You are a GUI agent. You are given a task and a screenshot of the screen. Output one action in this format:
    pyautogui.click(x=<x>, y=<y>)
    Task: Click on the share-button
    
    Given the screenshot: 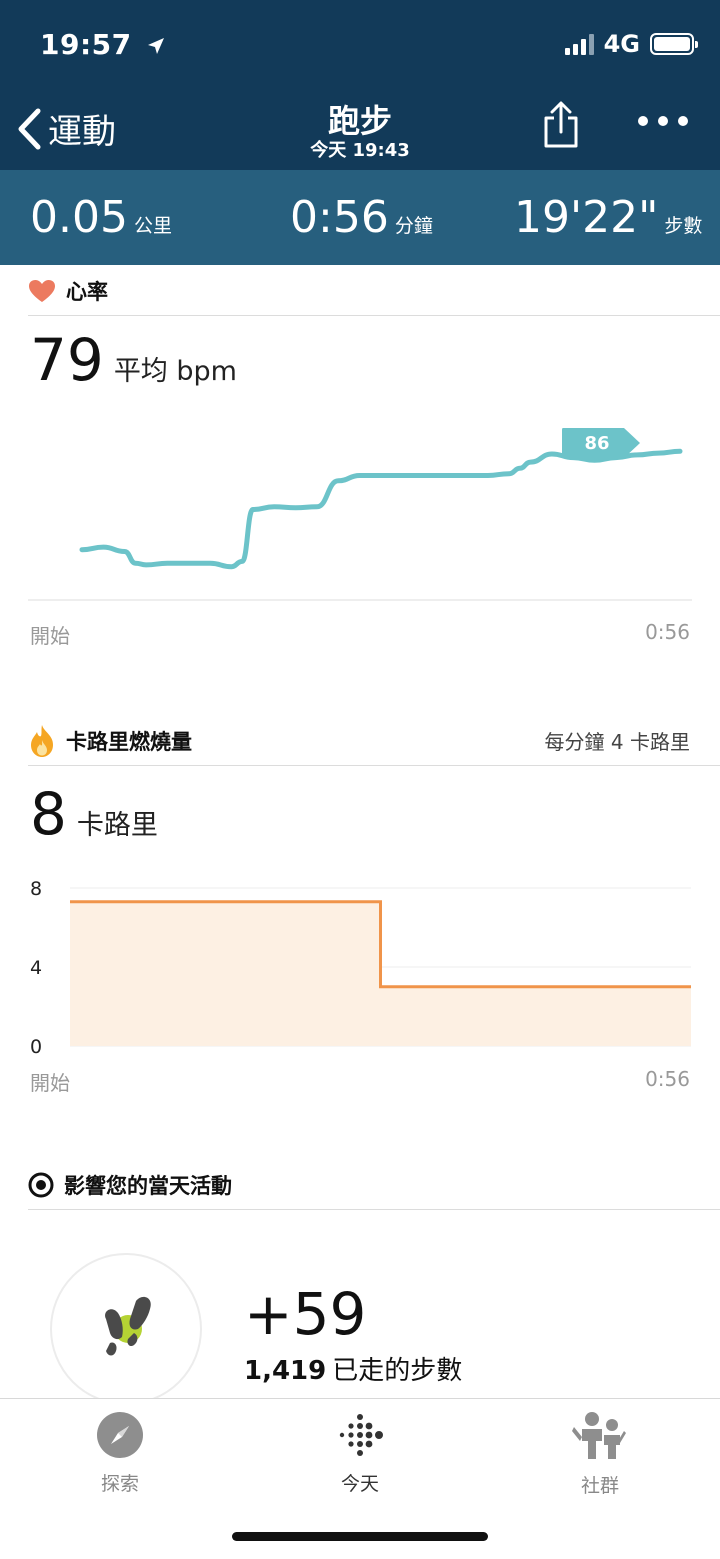 What is the action you would take?
    pyautogui.click(x=561, y=127)
    